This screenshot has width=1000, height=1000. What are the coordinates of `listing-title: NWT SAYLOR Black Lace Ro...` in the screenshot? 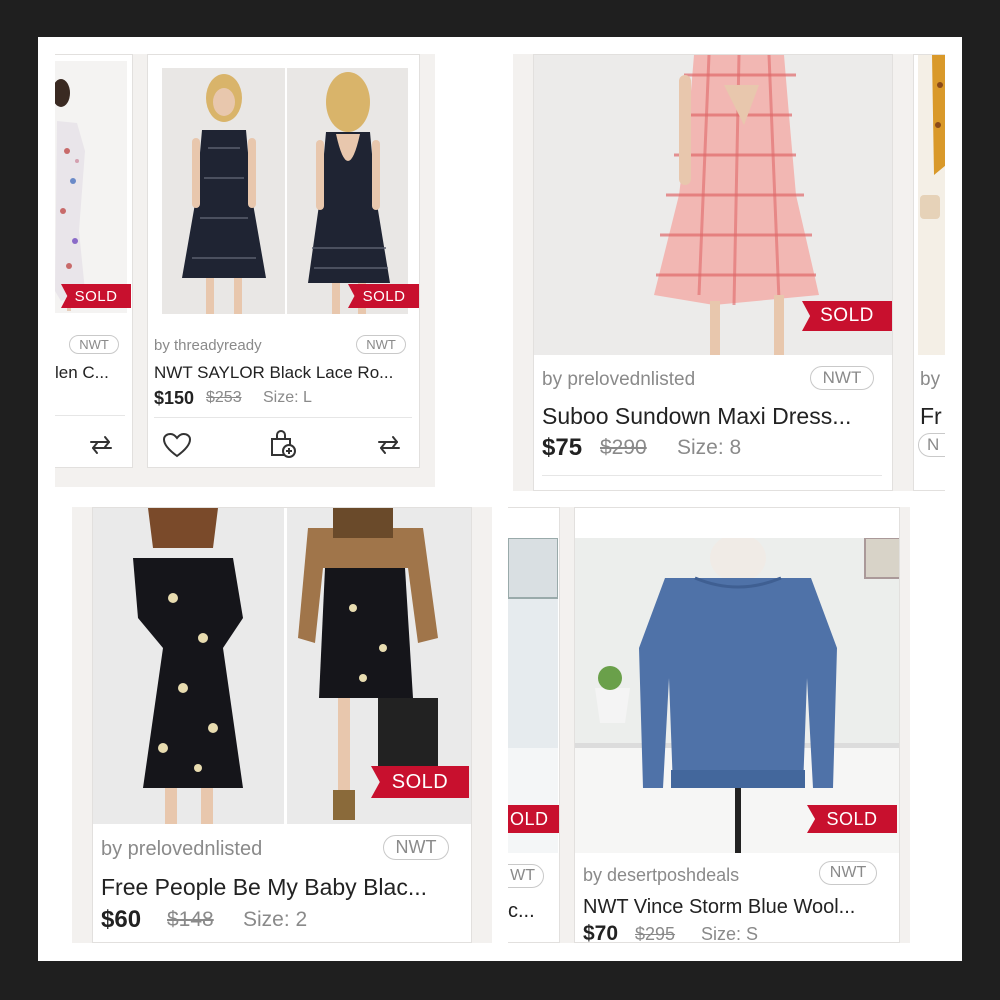 It's located at (285, 373).